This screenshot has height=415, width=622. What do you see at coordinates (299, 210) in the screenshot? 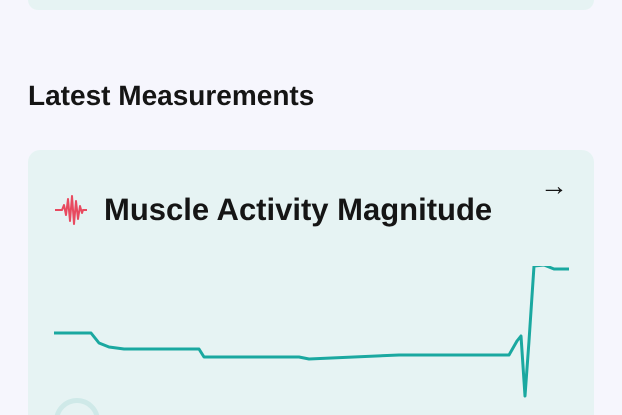
I see `card-title: Muscle Activity Magnitude` at bounding box center [299, 210].